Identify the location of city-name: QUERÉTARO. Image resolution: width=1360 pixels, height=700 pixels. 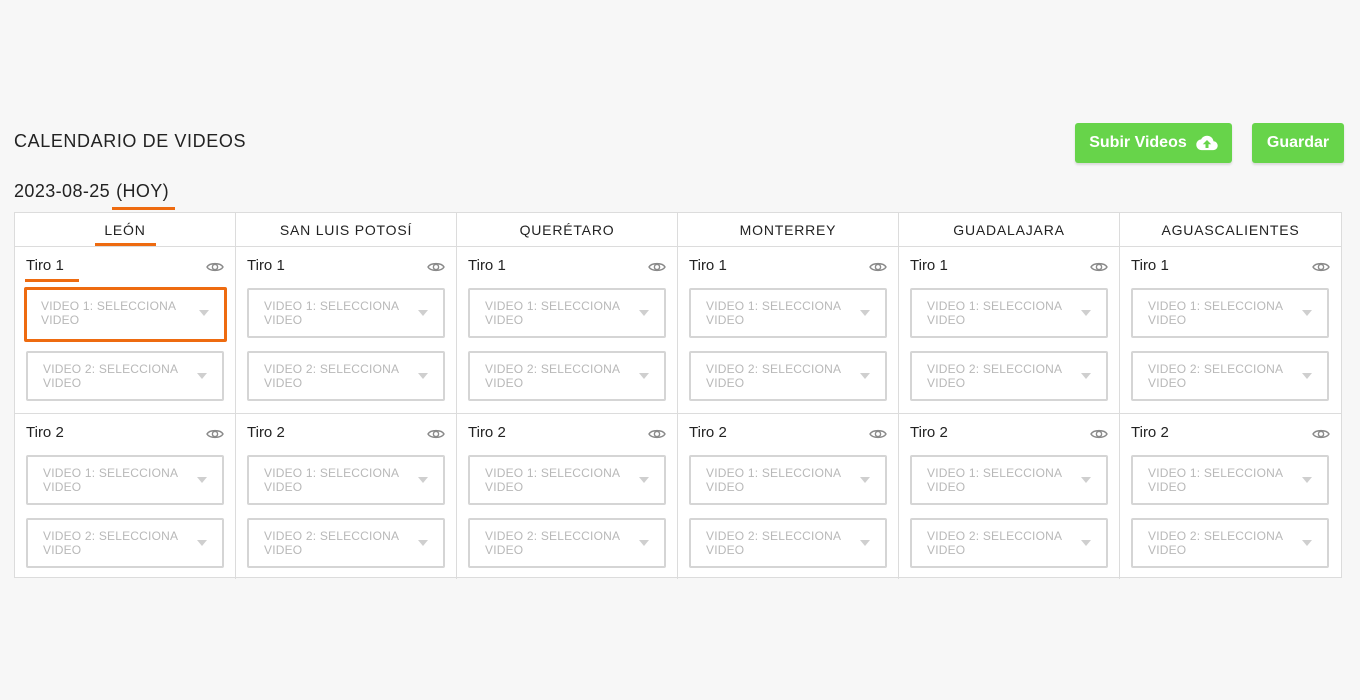
(567, 229).